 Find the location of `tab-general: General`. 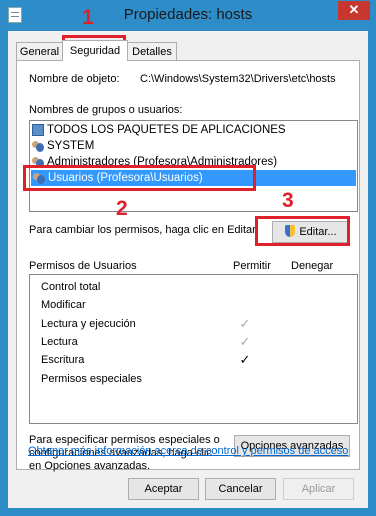

tab-general: General is located at coordinates (39, 51).